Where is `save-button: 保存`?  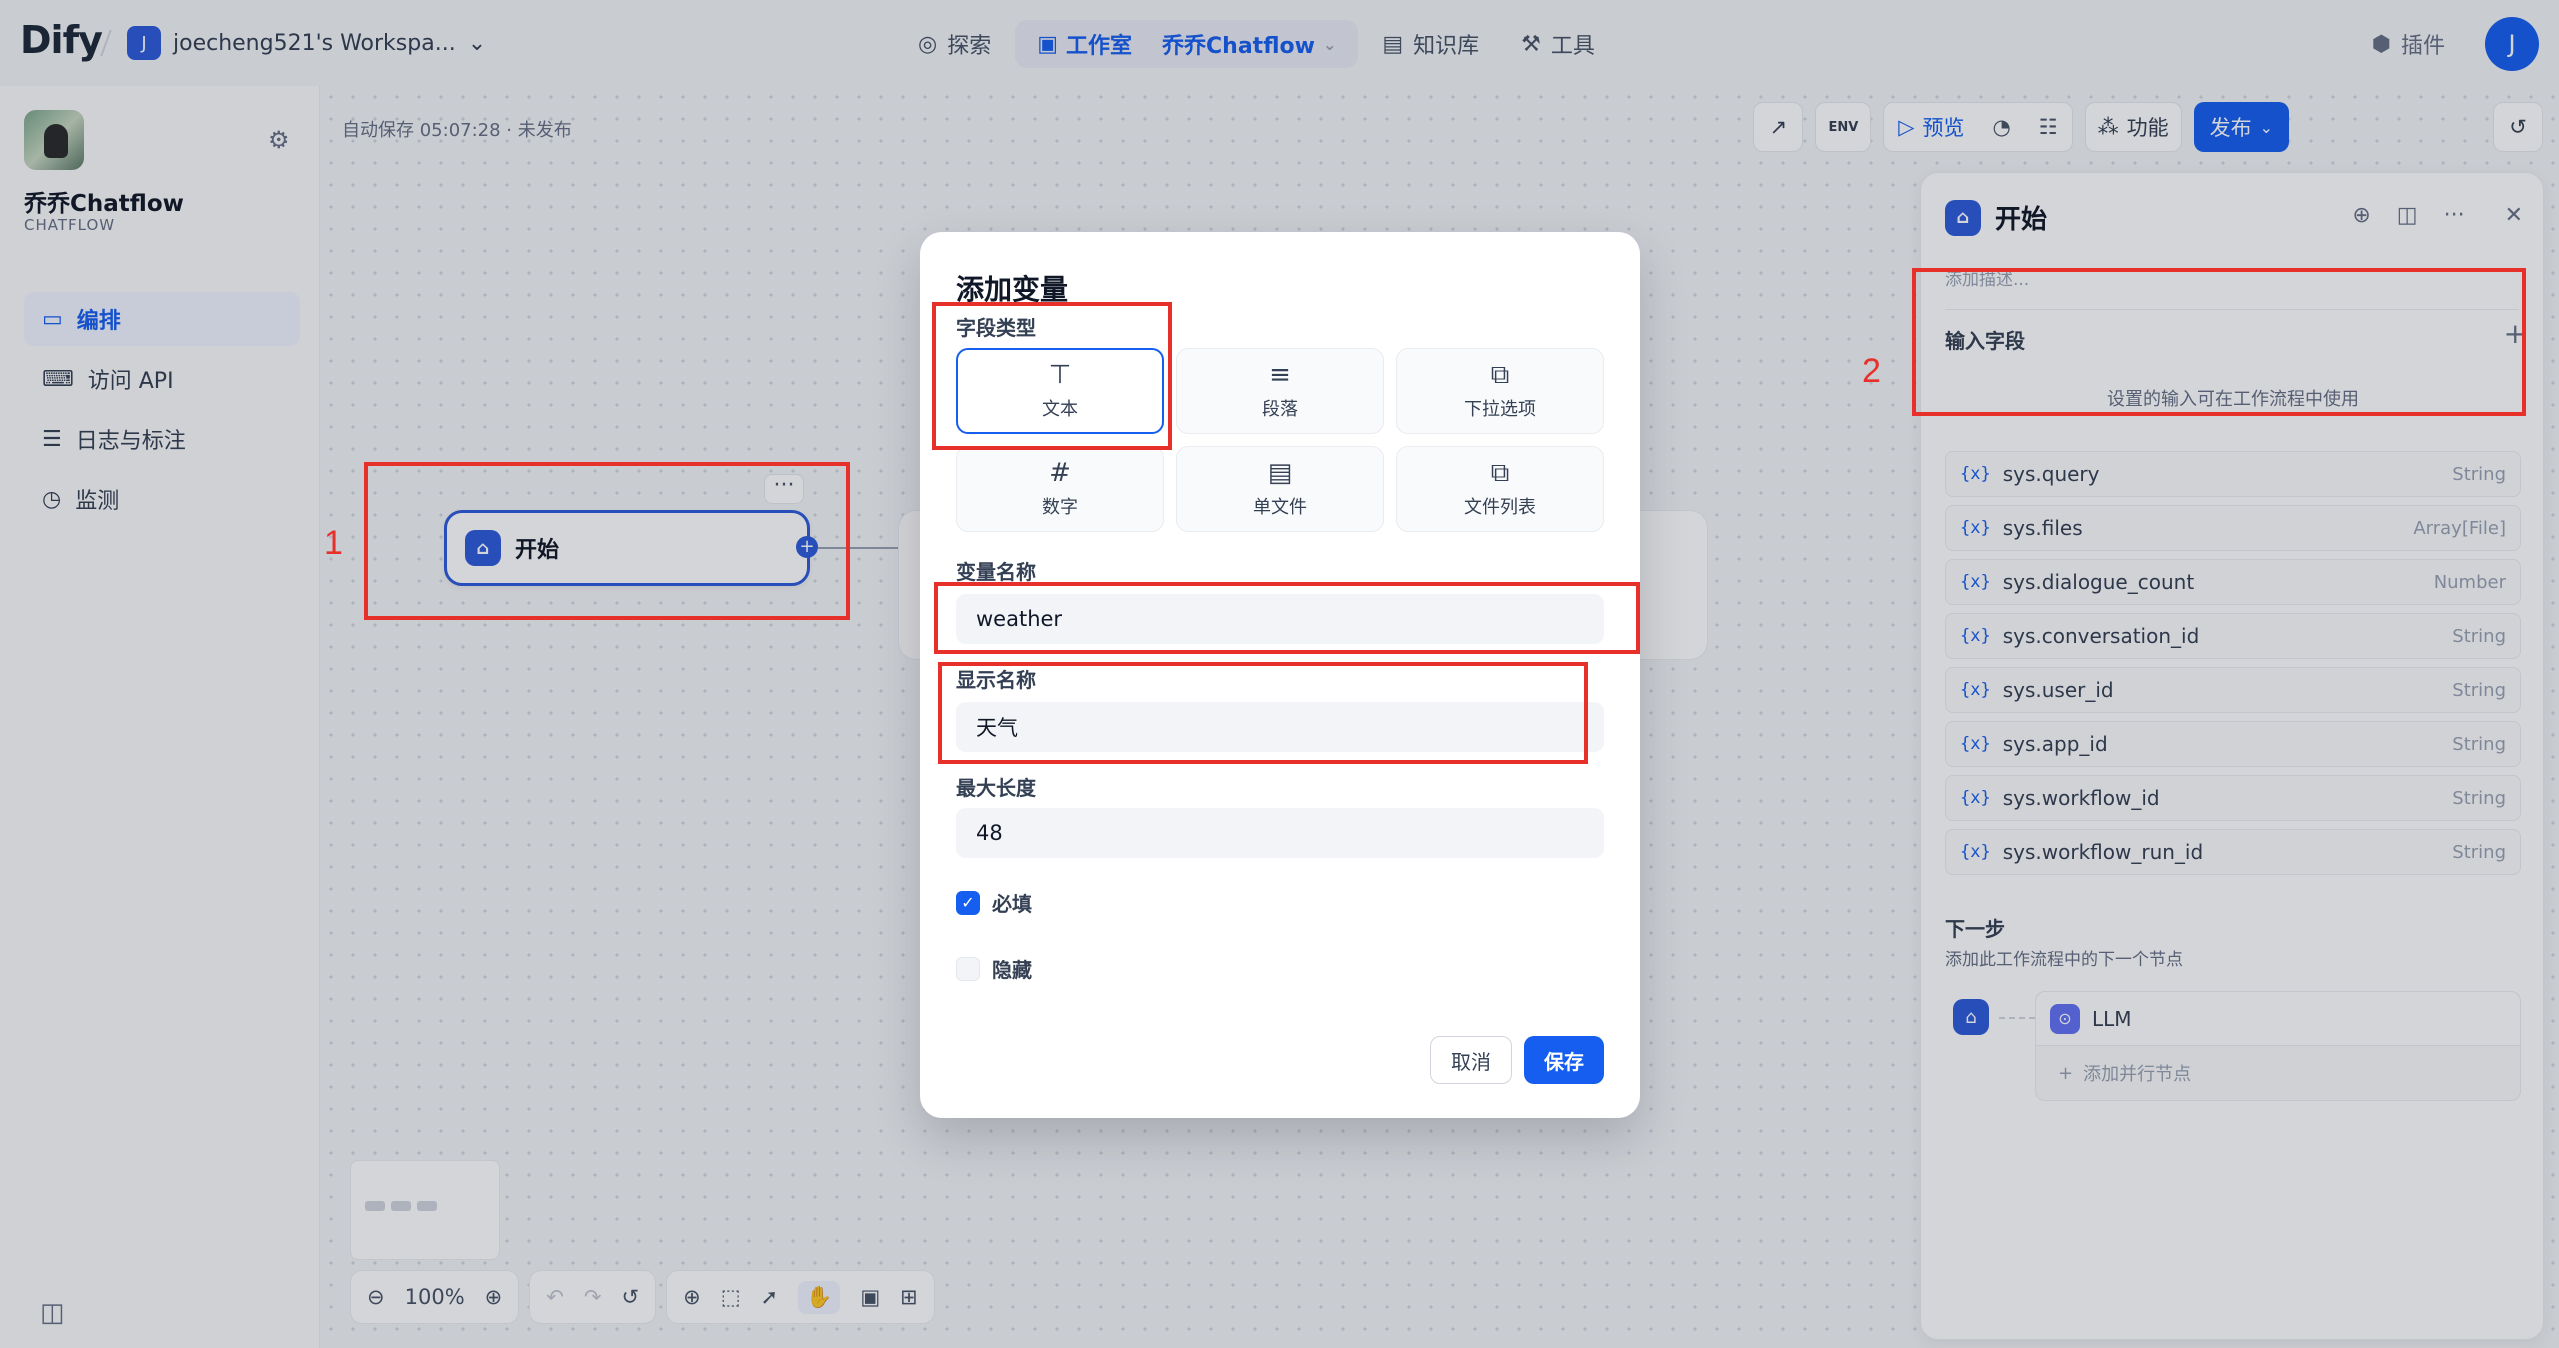 save-button: 保存 is located at coordinates (1564, 1060).